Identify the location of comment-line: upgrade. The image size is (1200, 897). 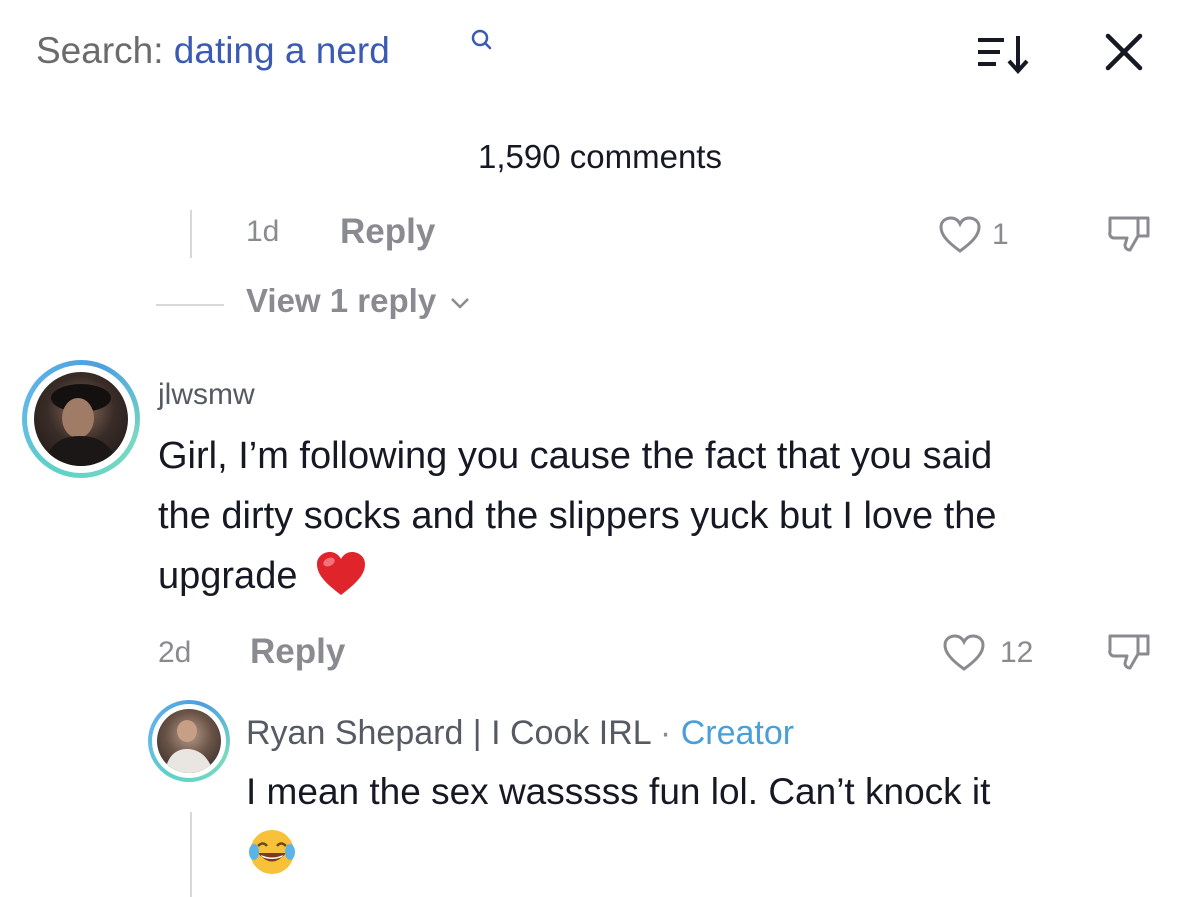
(663, 576).